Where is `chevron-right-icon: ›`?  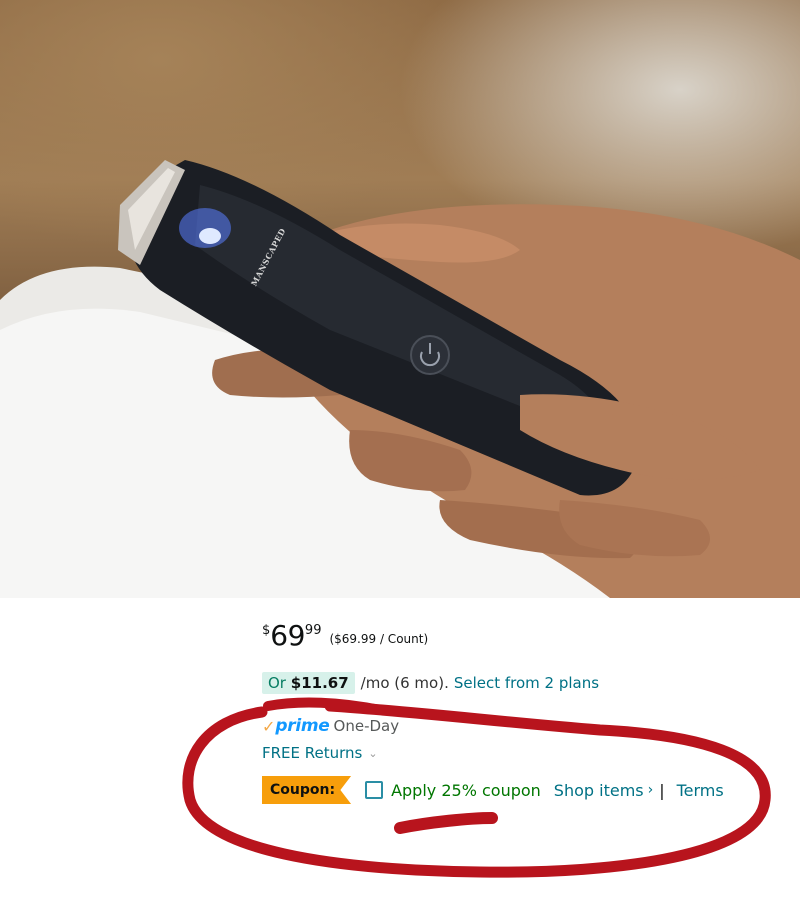 chevron-right-icon: › is located at coordinates (650, 790).